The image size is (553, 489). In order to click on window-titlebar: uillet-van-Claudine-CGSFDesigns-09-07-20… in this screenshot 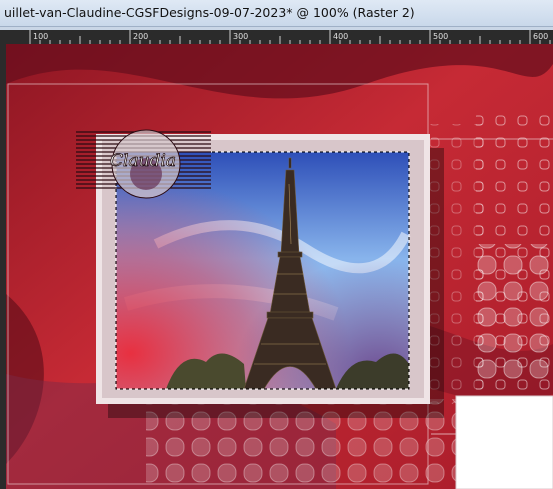, I will do `click(276, 13)`.